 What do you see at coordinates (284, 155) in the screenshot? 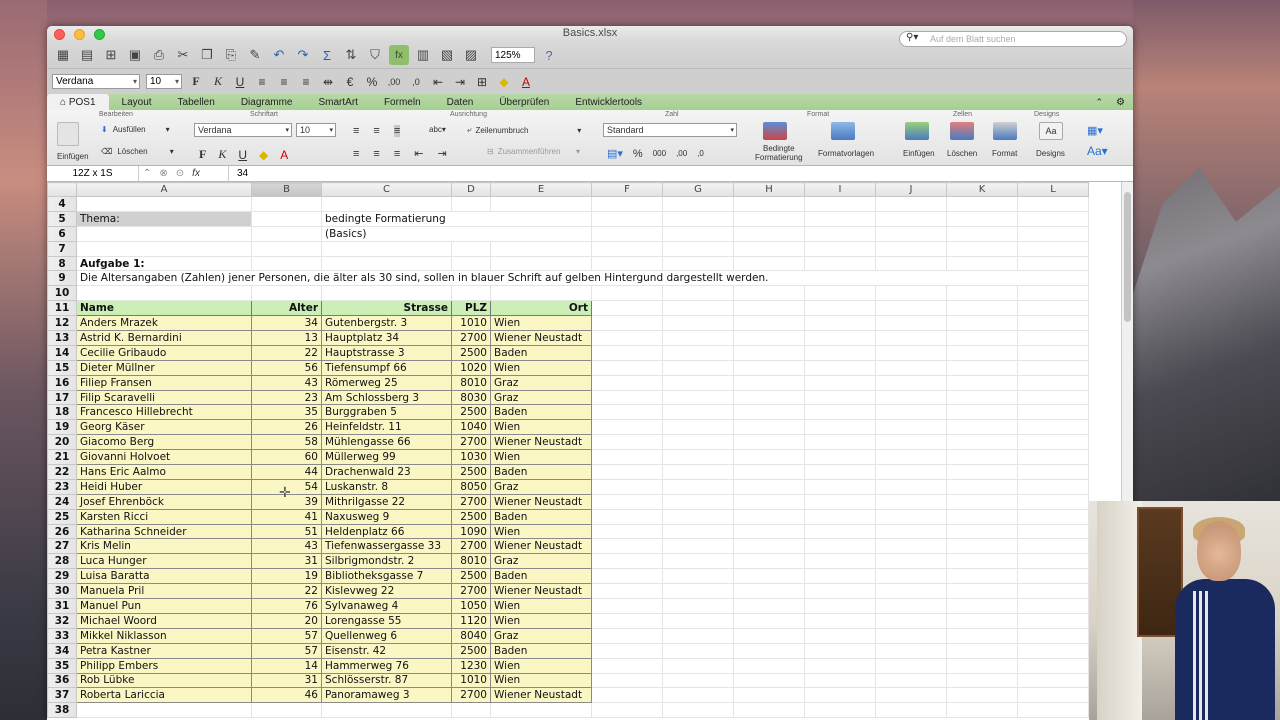
I see `ribbon-font-color-icon: A` at bounding box center [284, 155].